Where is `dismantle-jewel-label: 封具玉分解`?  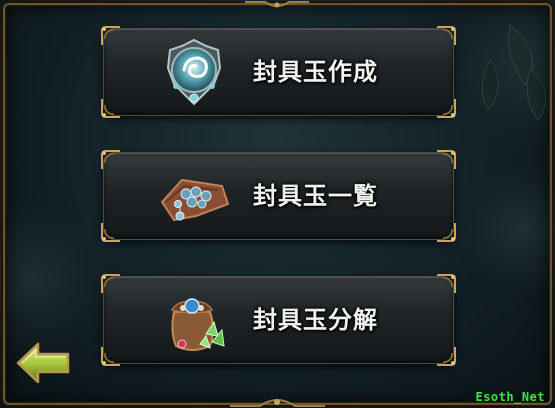
dismantle-jewel-label: 封具玉分解 is located at coordinates (315, 320).